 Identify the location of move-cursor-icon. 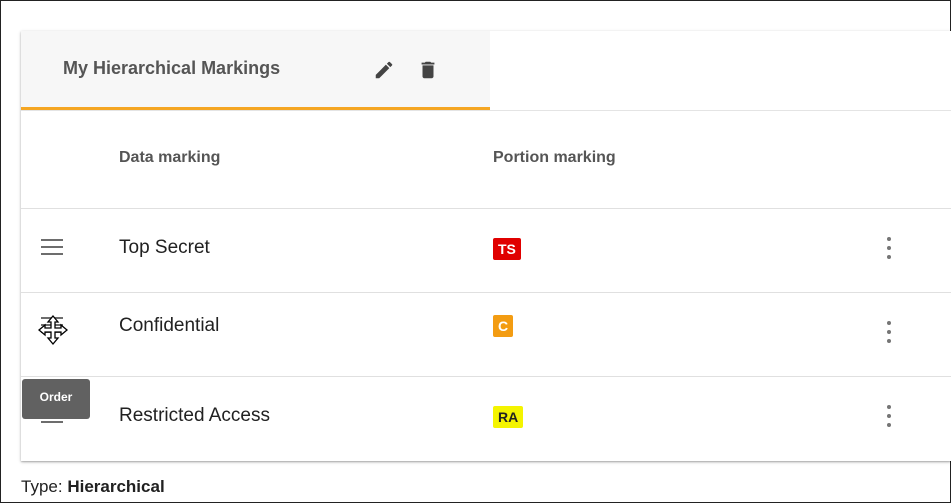
(53, 330).